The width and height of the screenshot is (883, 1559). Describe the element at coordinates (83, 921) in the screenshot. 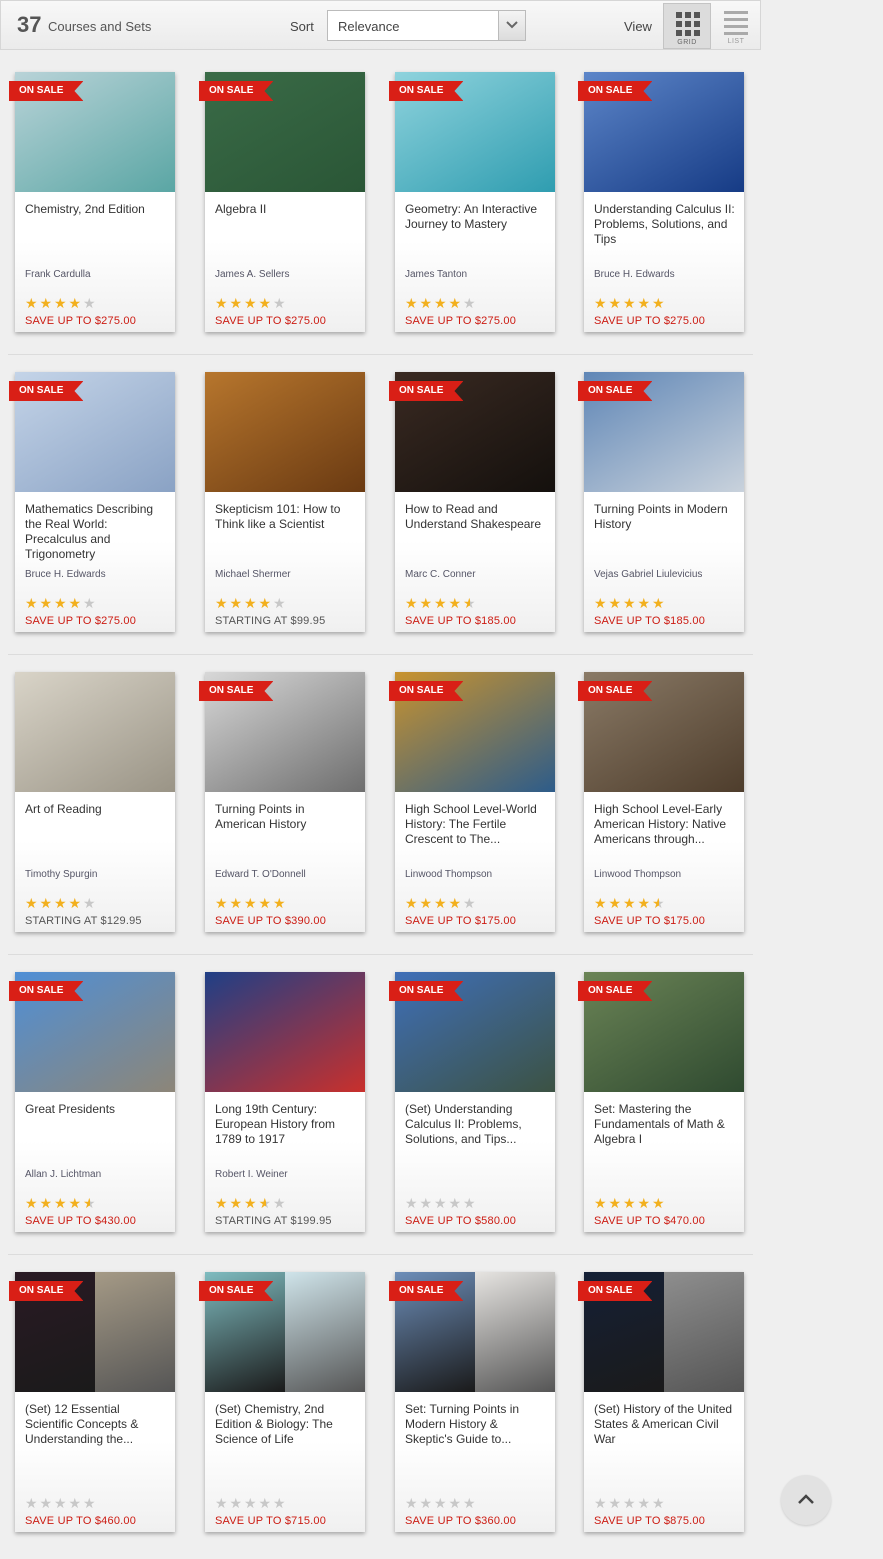

I see `course-price: STARTING AT $129.95` at that location.